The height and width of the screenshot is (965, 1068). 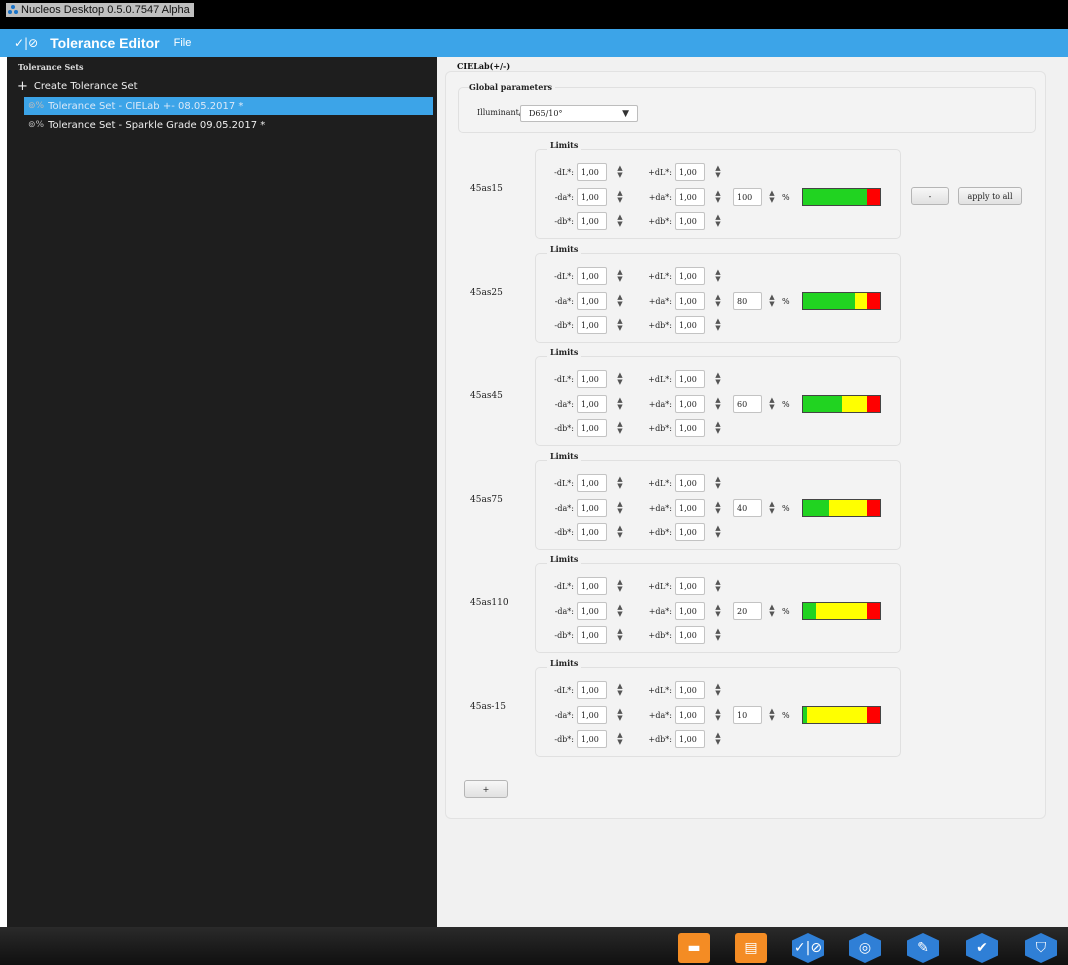 What do you see at coordinates (579, 113) in the screenshot?
I see `illuminant-observer-select: D65/10° ▼` at bounding box center [579, 113].